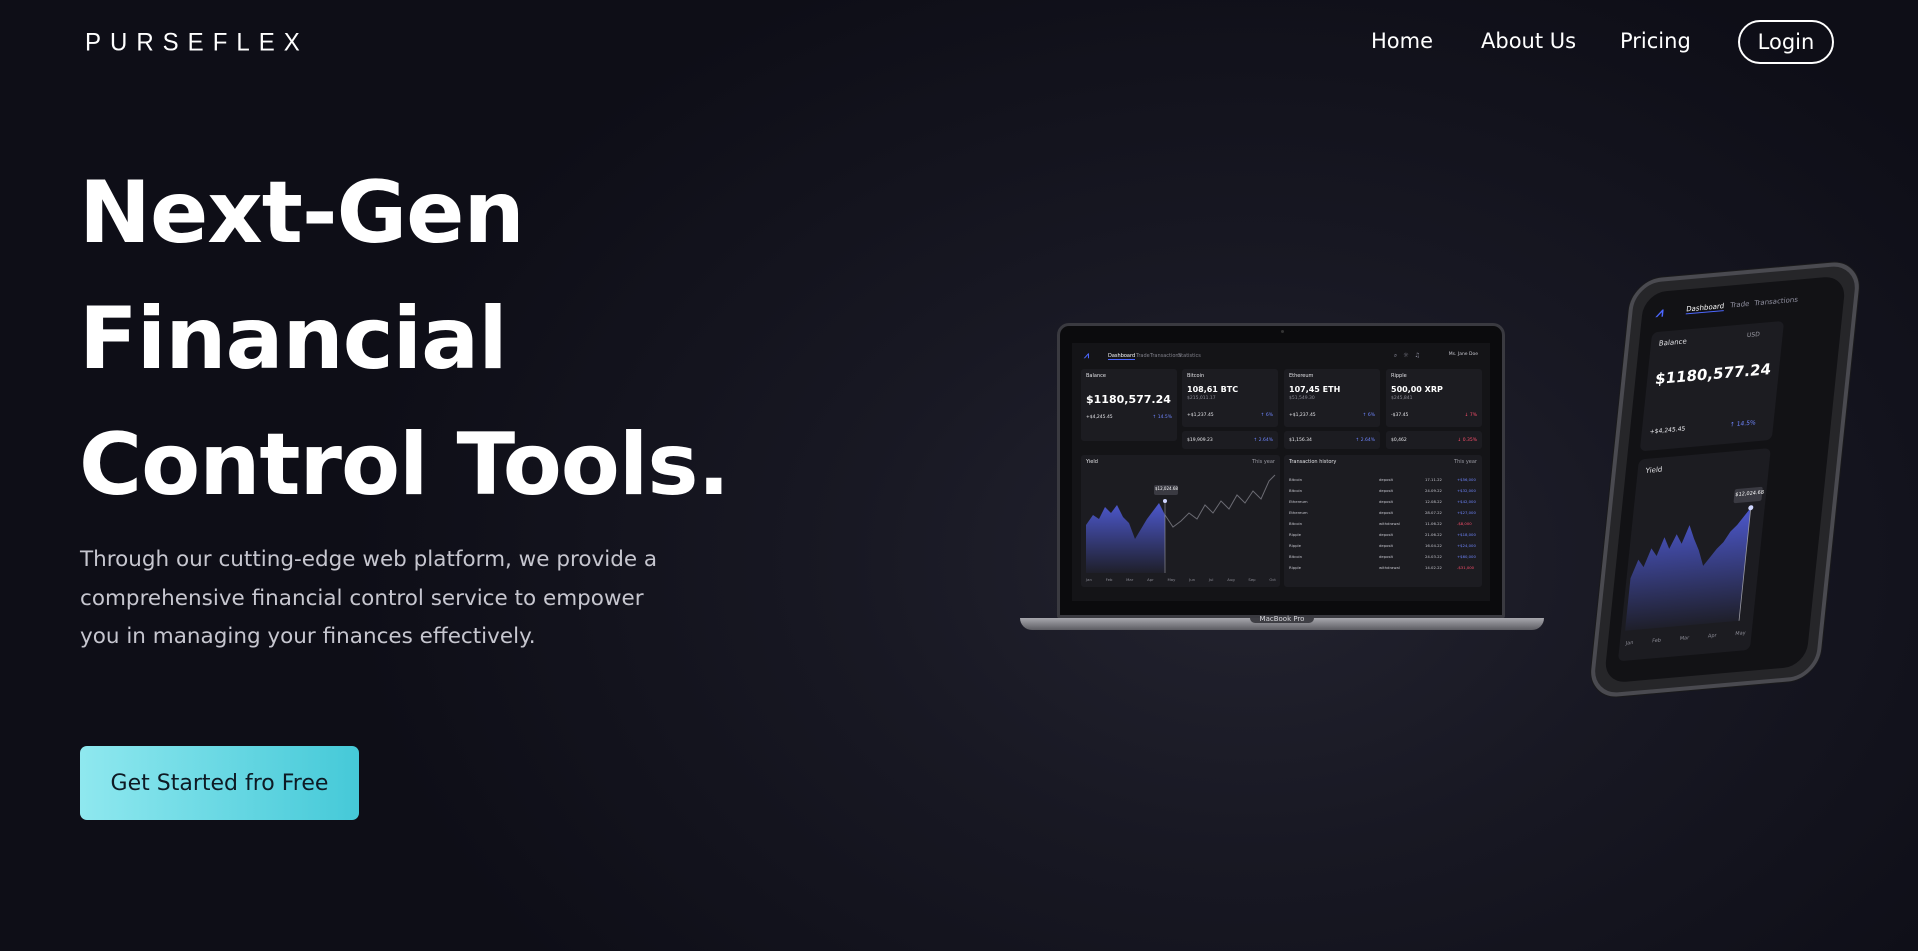 The width and height of the screenshot is (1918, 951). What do you see at coordinates (1466, 490) in the screenshot?
I see `table-cell: +$32,000` at bounding box center [1466, 490].